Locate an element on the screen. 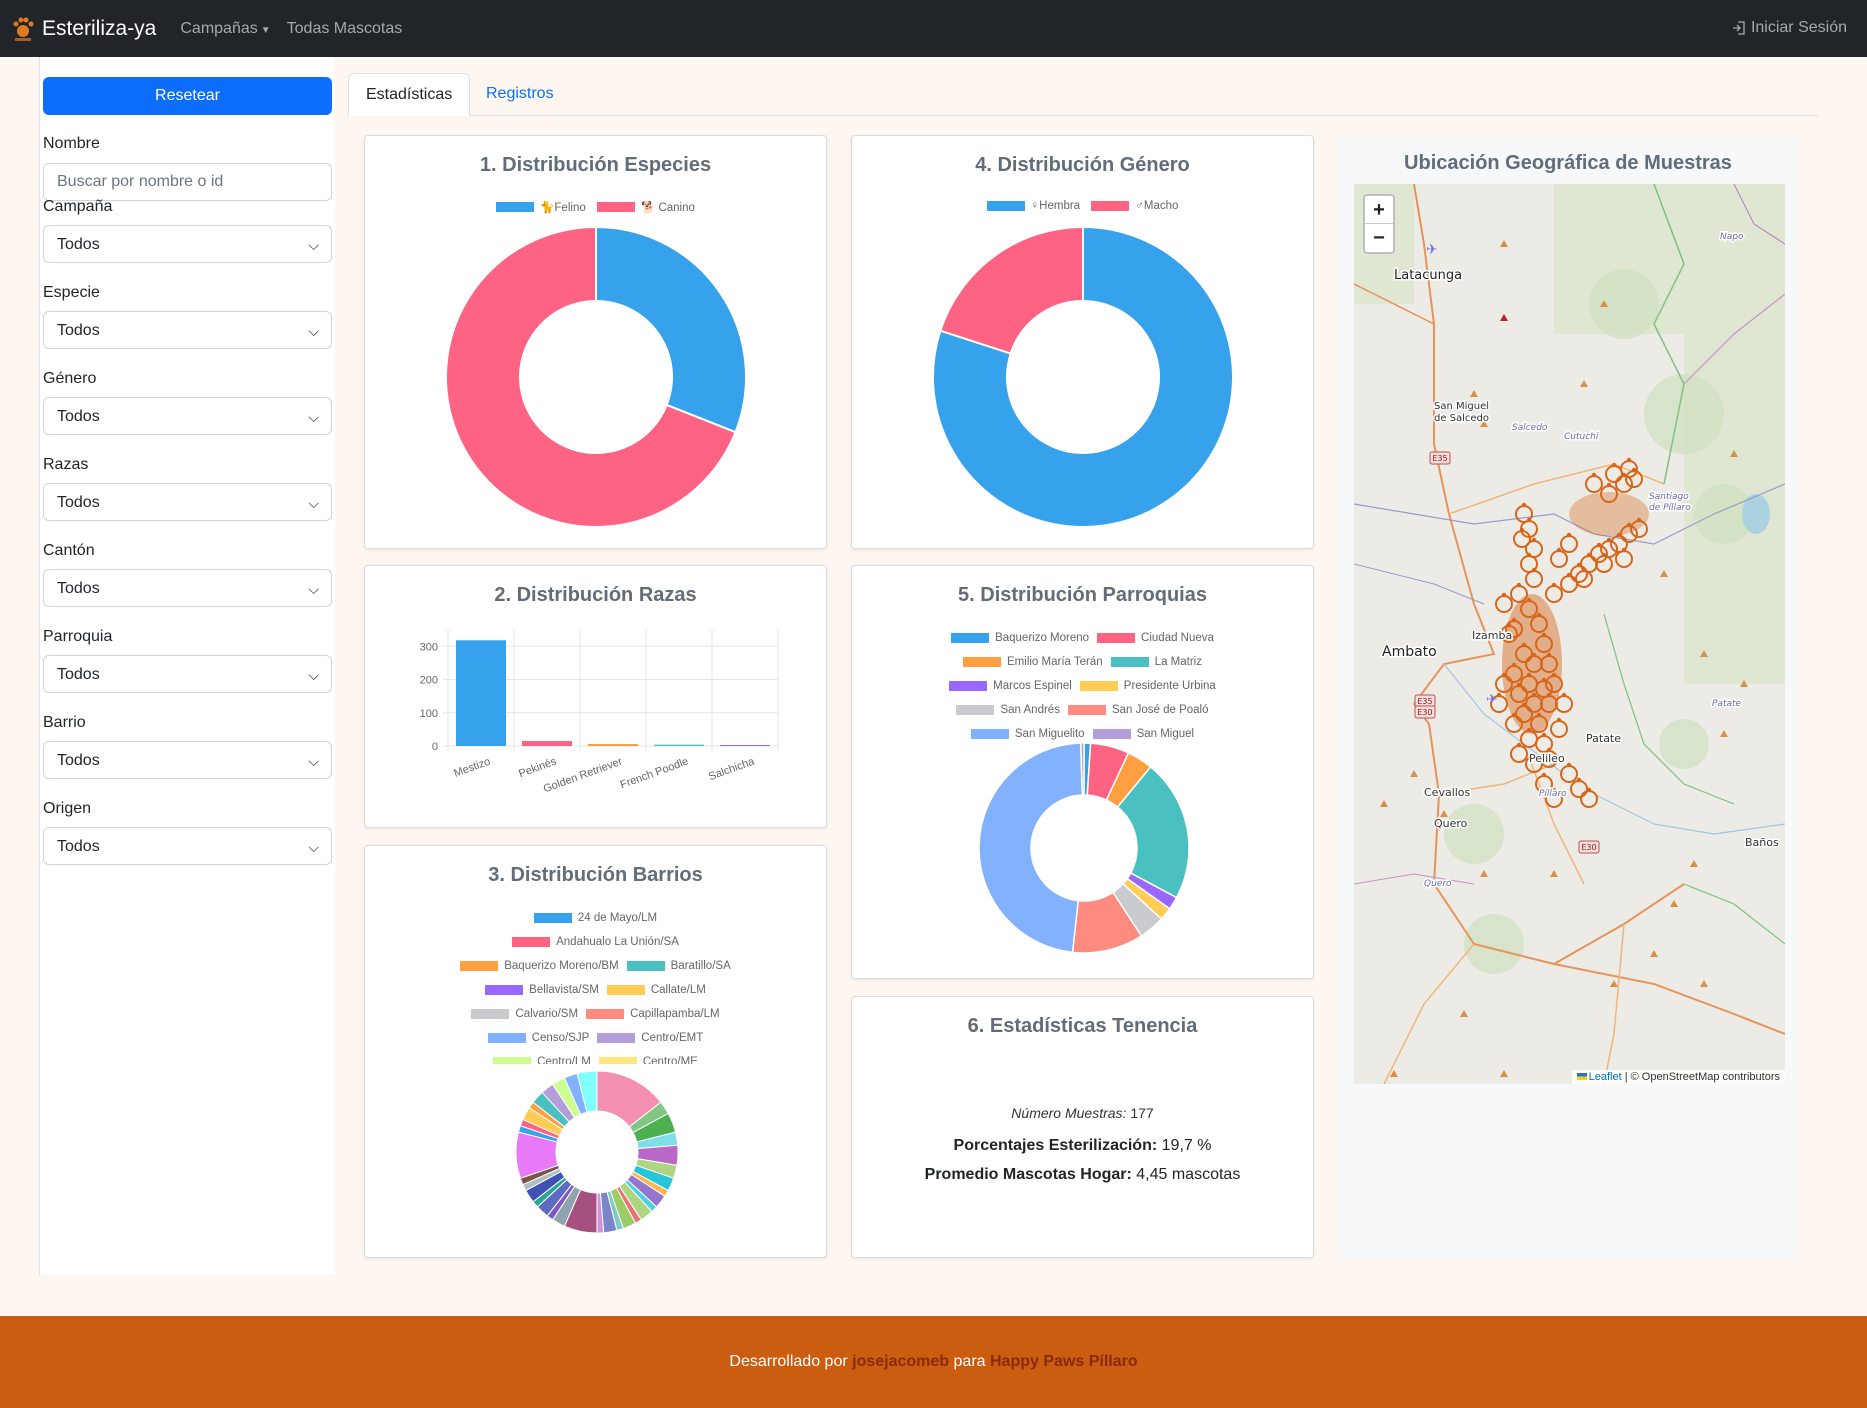  parishes-title: 5. Distribución Parroquias is located at coordinates (1082, 595).